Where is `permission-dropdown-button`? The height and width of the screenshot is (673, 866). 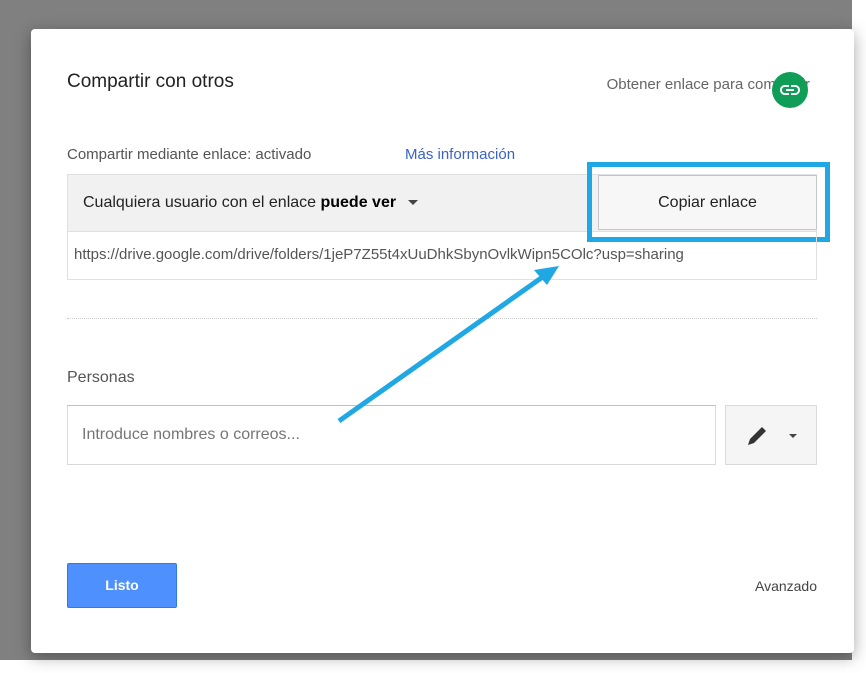 permission-dropdown-button is located at coordinates (771, 435).